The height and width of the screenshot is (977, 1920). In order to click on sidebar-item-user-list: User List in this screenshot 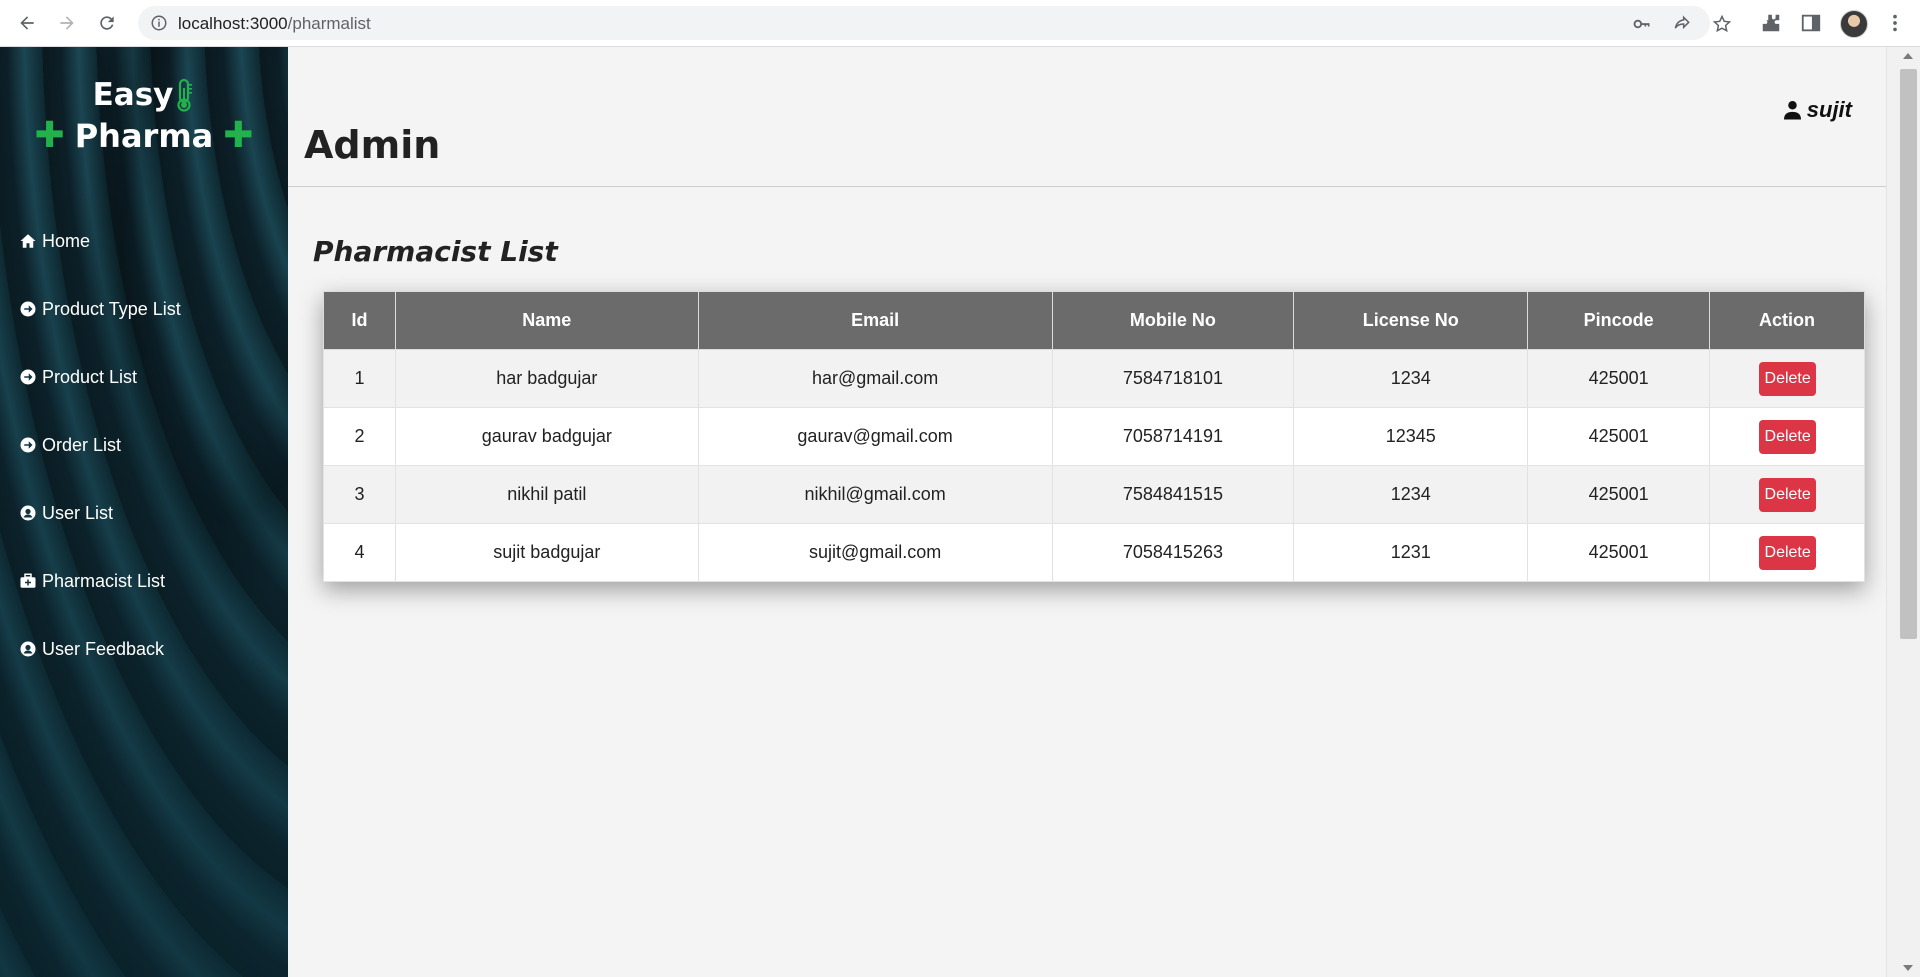, I will do `click(99, 513)`.